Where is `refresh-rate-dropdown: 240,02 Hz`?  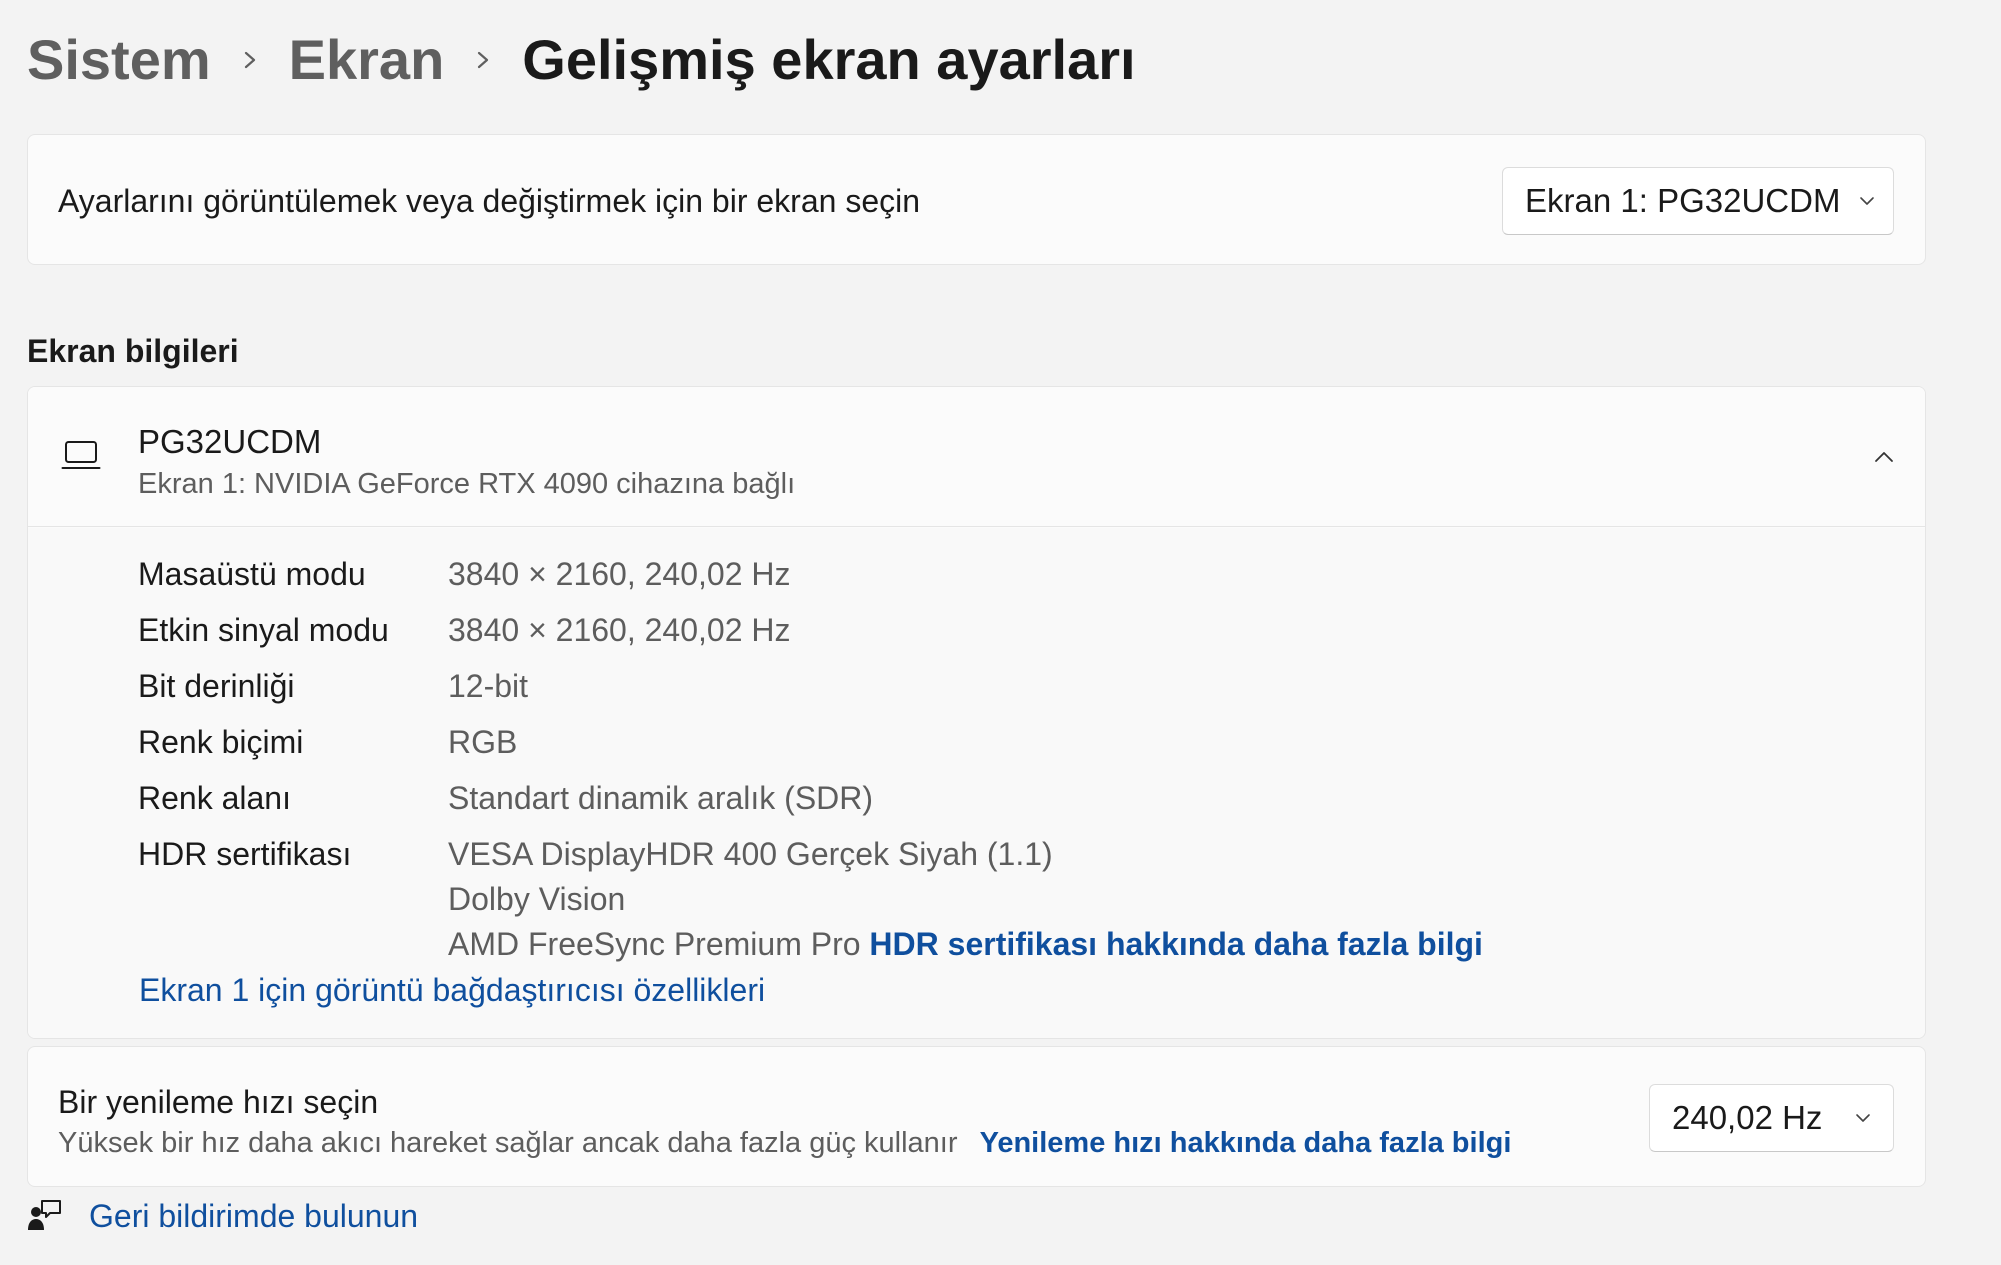 refresh-rate-dropdown: 240,02 Hz is located at coordinates (1771, 1118).